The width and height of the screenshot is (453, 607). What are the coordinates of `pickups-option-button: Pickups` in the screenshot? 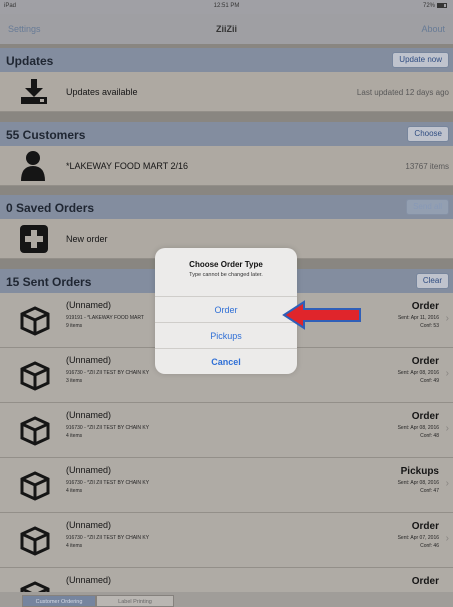 It's located at (226, 335).